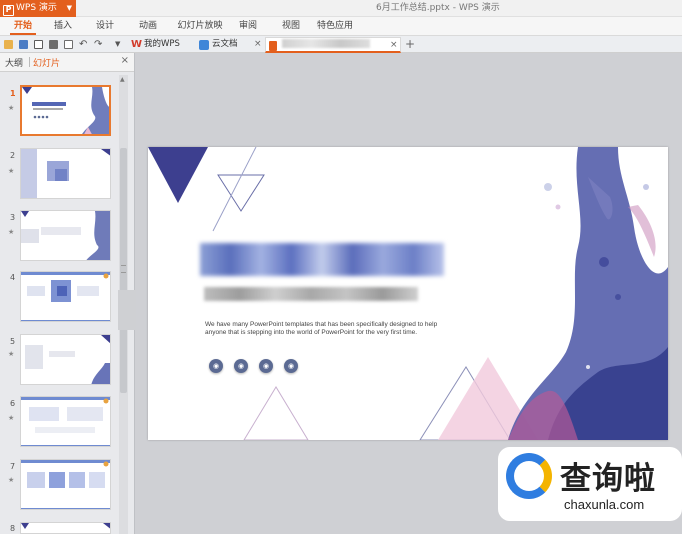 The image size is (682, 534). What do you see at coordinates (410, 44) in the screenshot?
I see `new-tab-button: +` at bounding box center [410, 44].